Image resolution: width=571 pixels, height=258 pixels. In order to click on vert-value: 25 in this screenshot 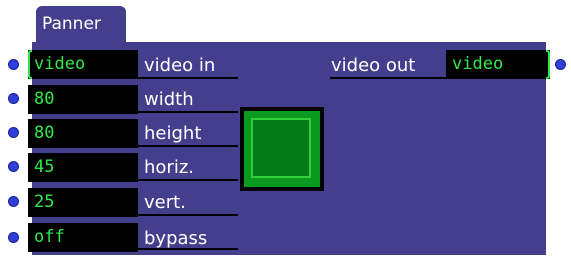, I will do `click(44, 202)`.